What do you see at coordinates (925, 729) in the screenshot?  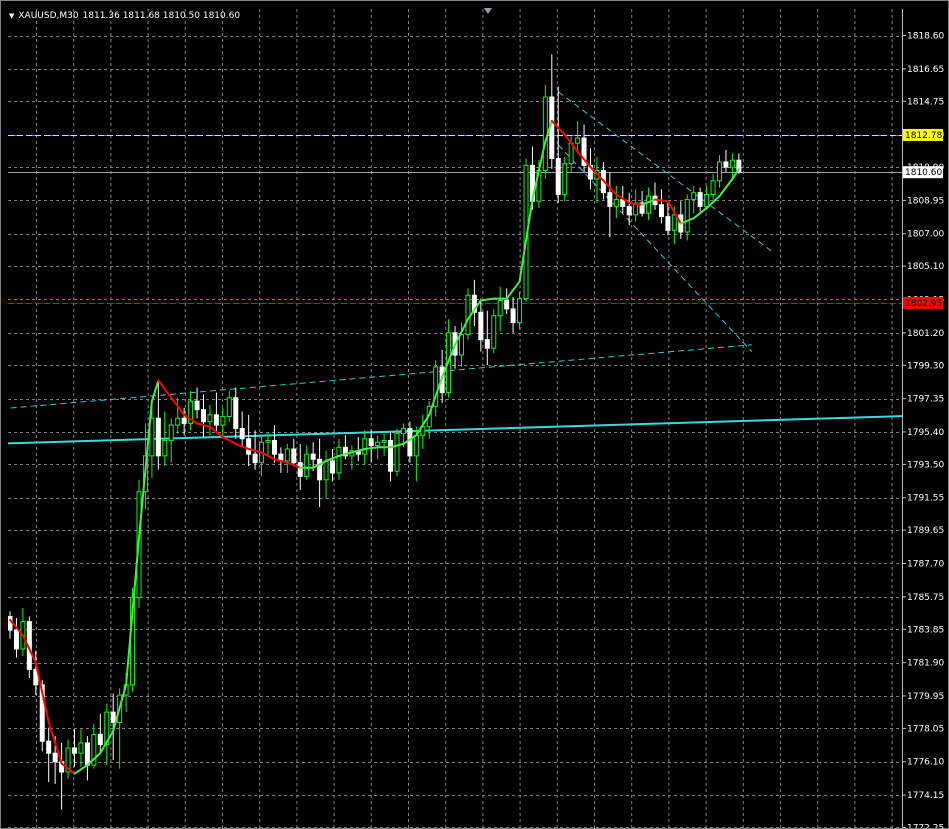 I see `axis-tick-label: 1778.05` at bounding box center [925, 729].